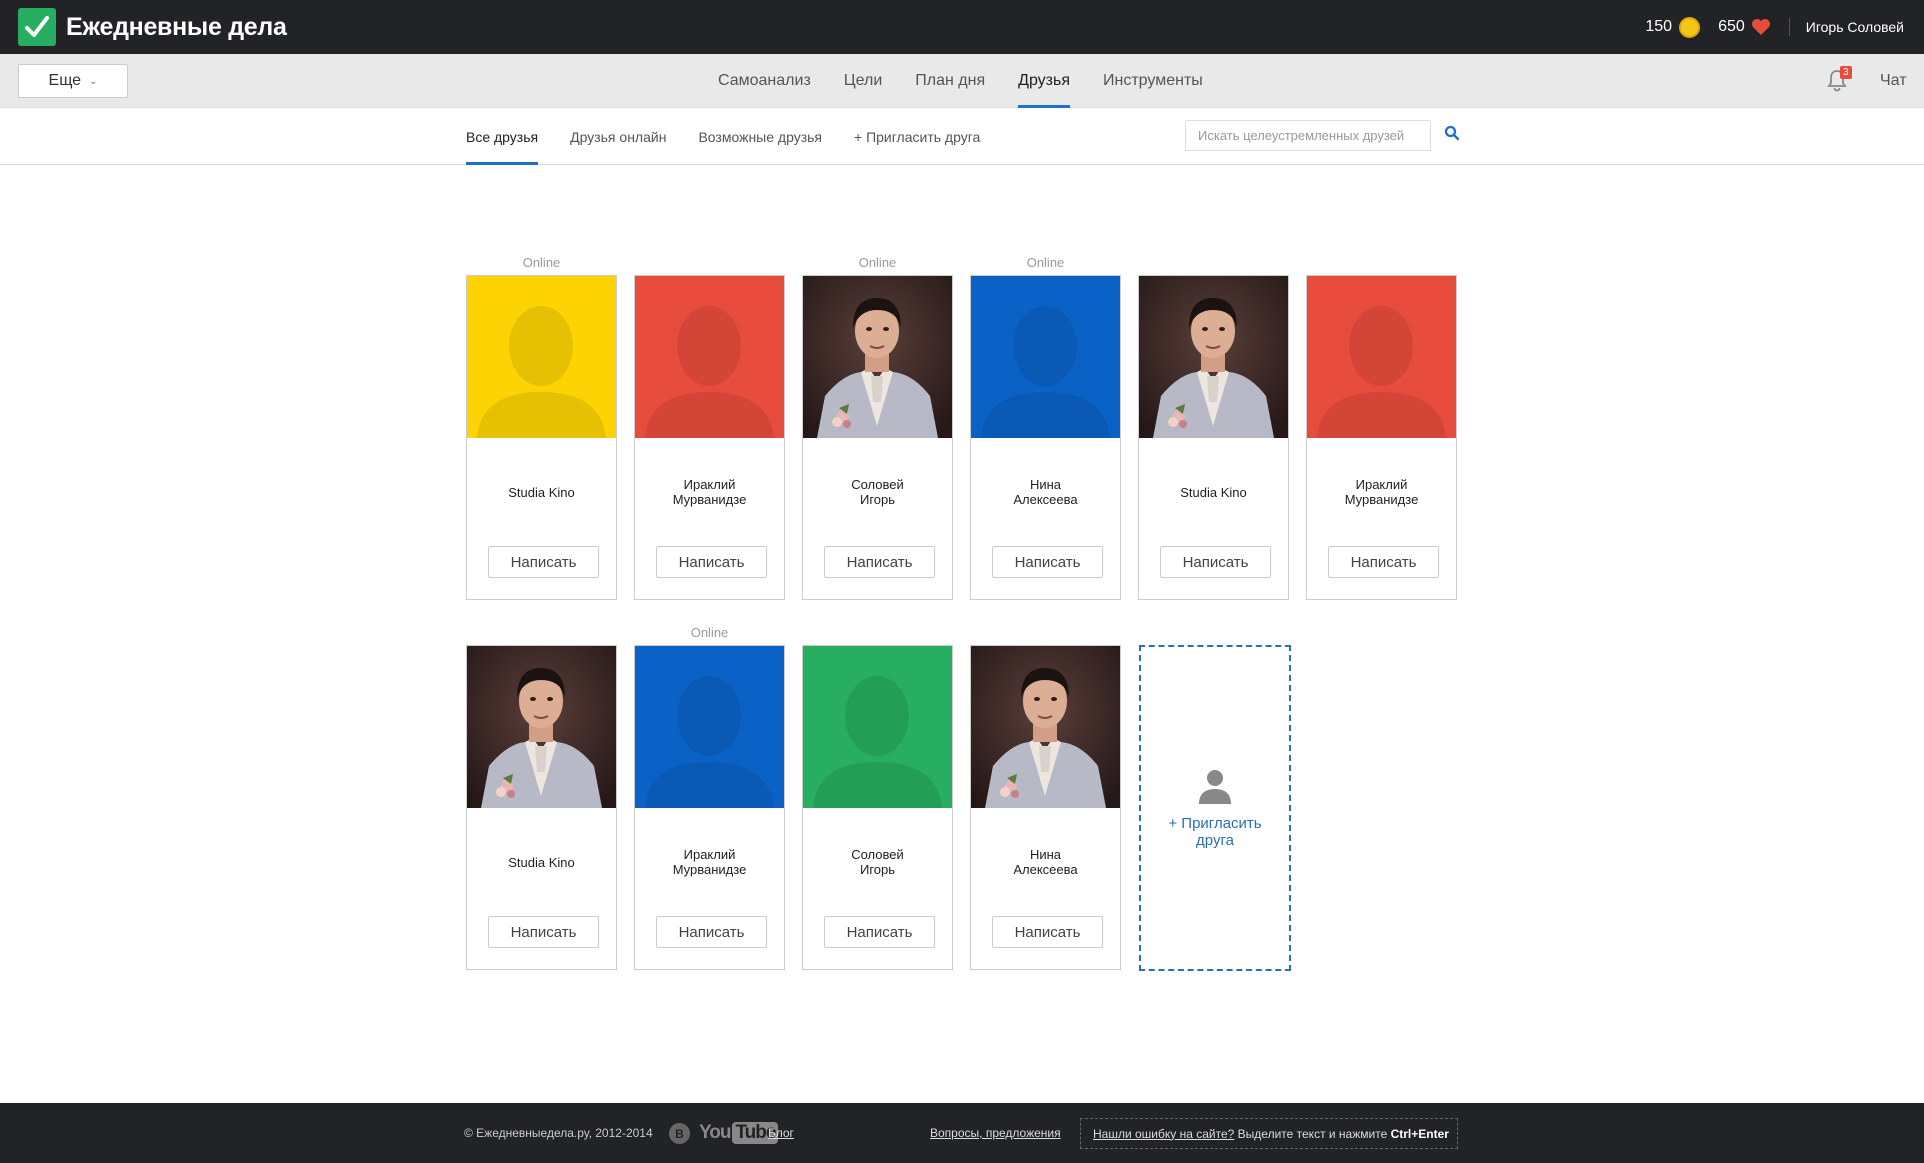 This screenshot has height=1163, width=1924. I want to click on search-icon, so click(1452, 133).